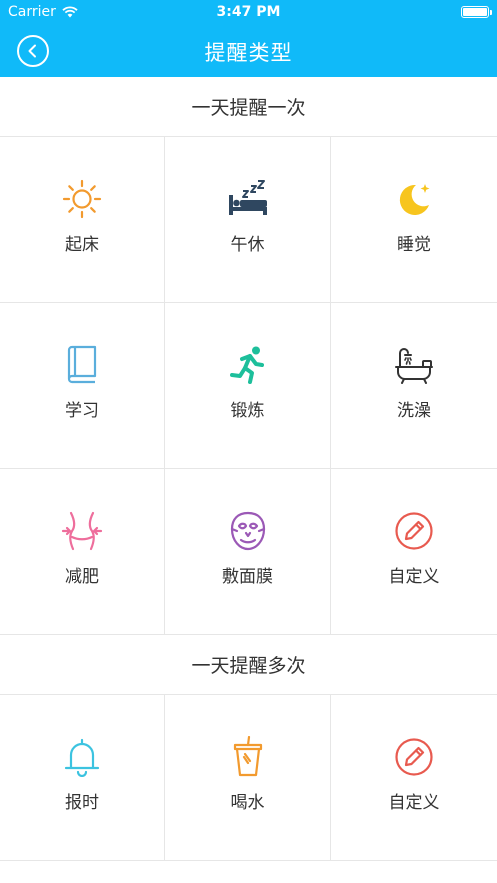 The image size is (497, 883). Describe the element at coordinates (414, 199) in the screenshot. I see `moon-icon` at that location.